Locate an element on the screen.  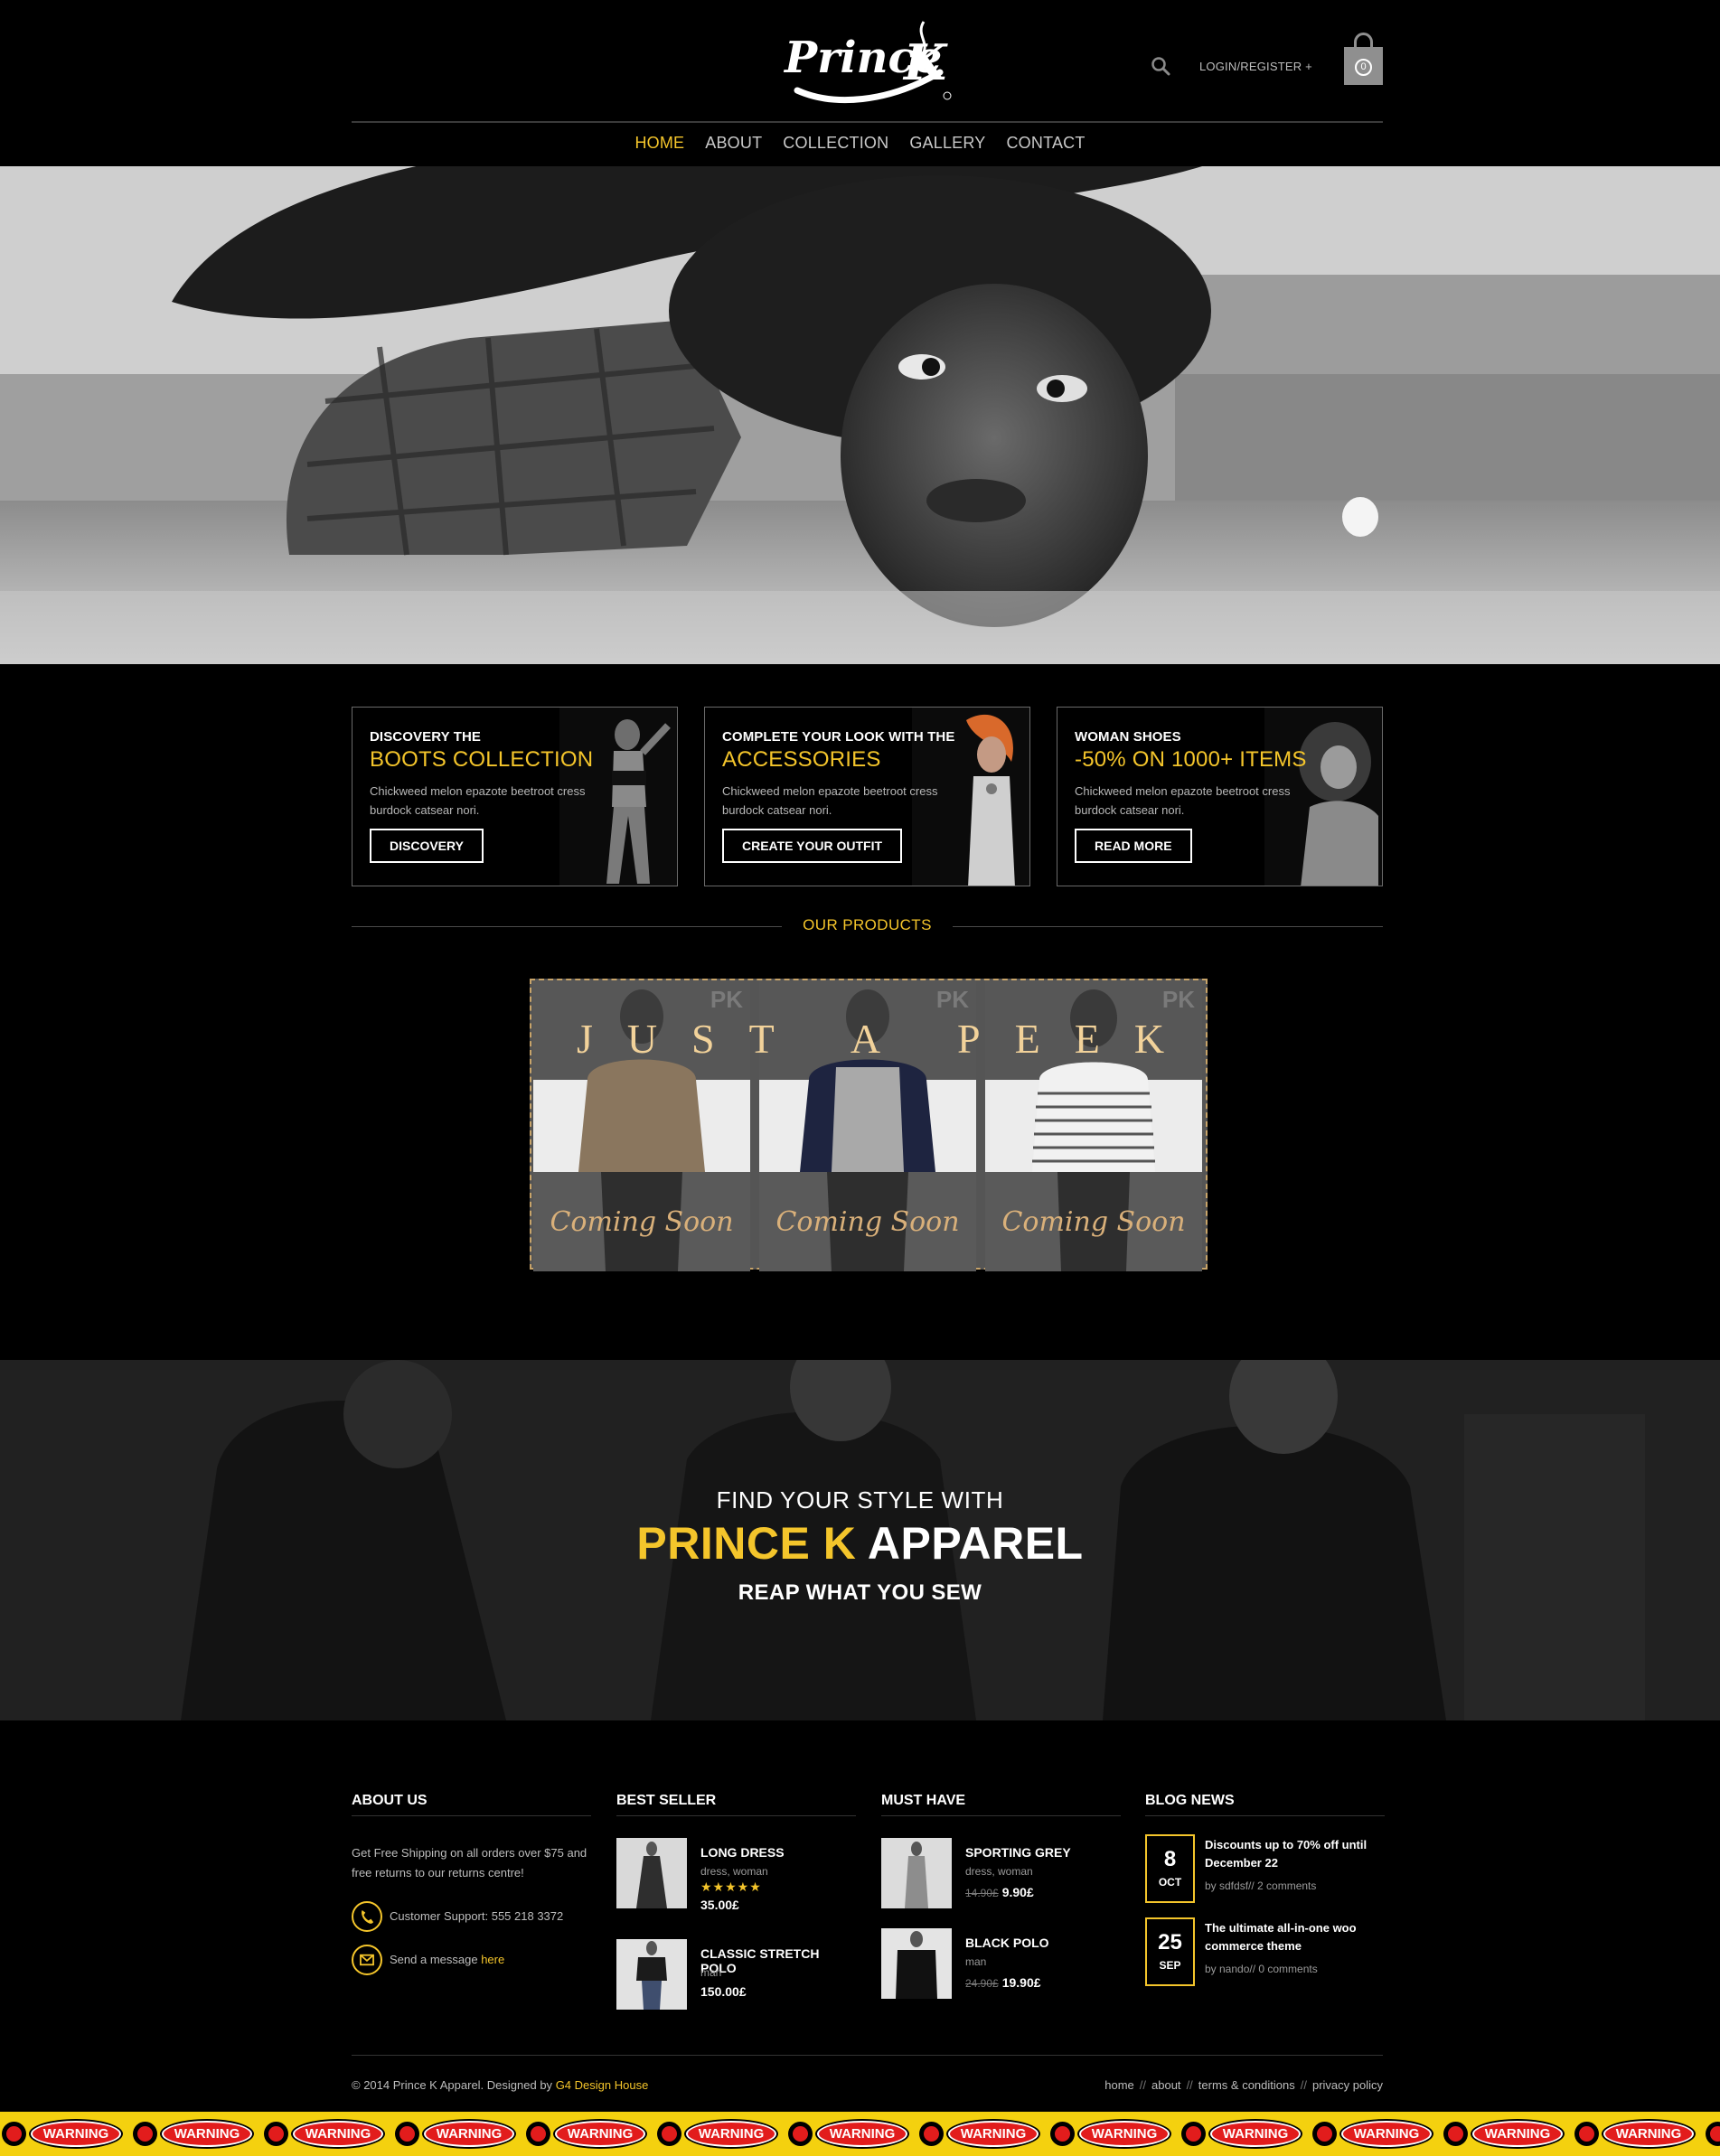
promo-kicker: DISCOVERY THE is located at coordinates (425, 737).